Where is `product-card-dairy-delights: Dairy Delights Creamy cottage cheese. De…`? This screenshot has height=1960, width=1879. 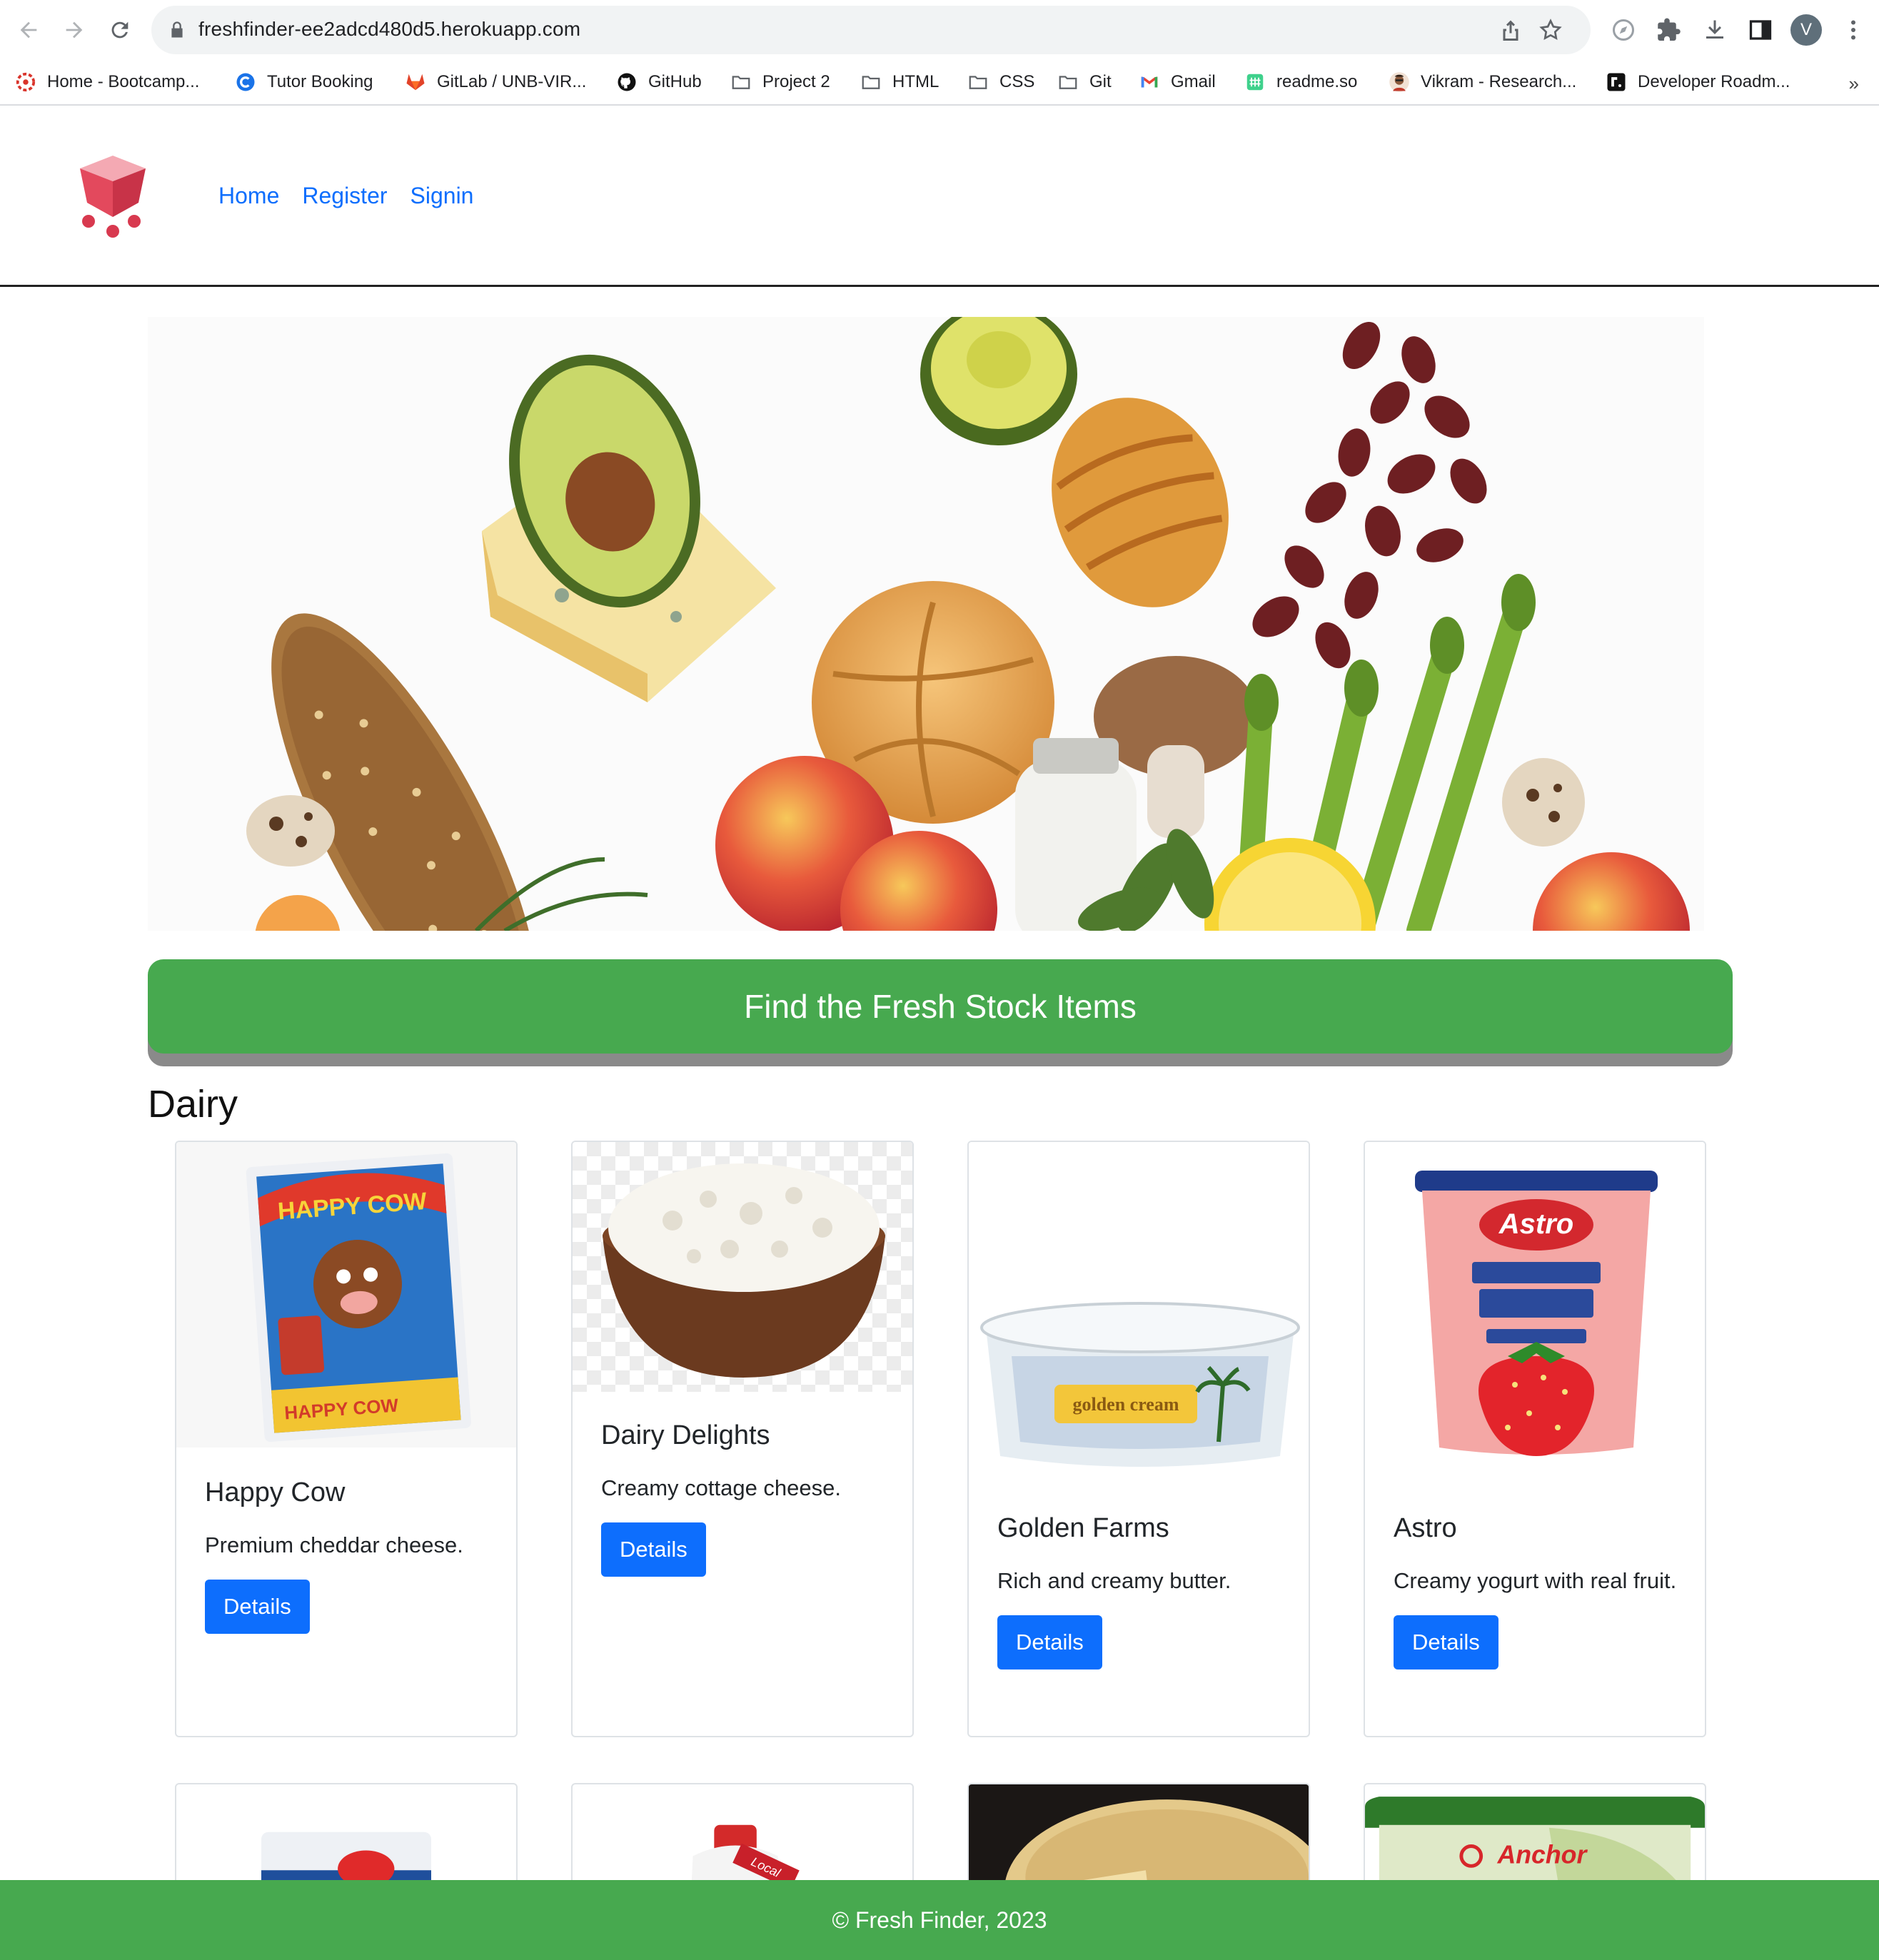 product-card-dairy-delights: Dairy Delights Creamy cottage cheese. De… is located at coordinates (742, 1439).